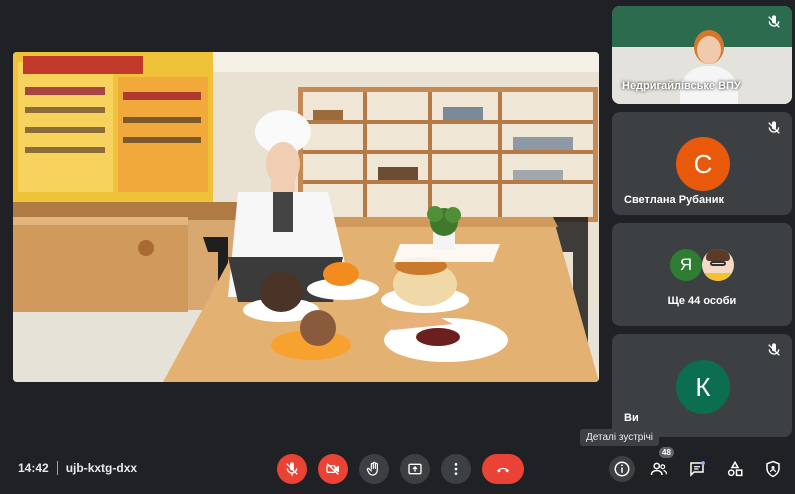 Image resolution: width=795 pixels, height=494 pixels. I want to click on present-screen-button, so click(415, 469).